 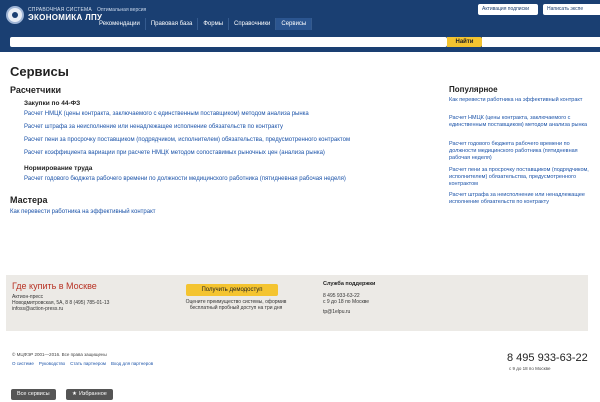 I want to click on tab-forms: Формы, so click(x=214, y=24).